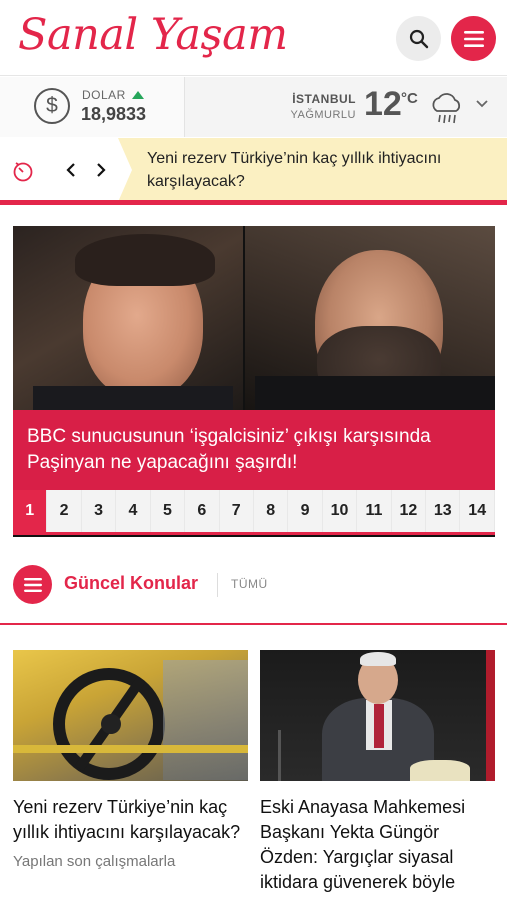  What do you see at coordinates (217, 585) in the screenshot?
I see `section-divider` at bounding box center [217, 585].